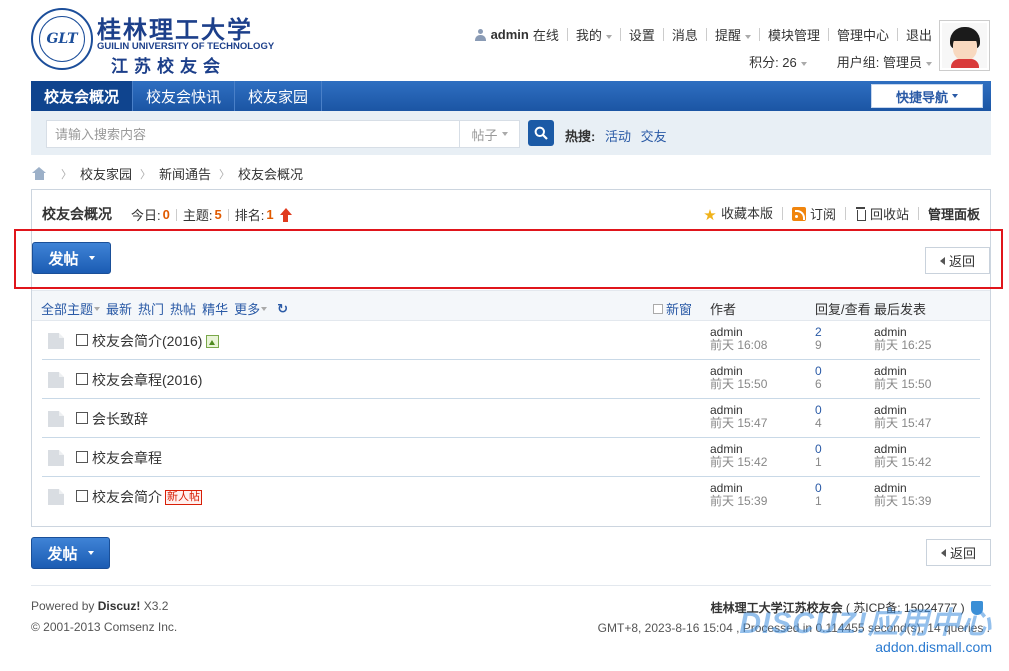 This screenshot has height=671, width=1009. Describe the element at coordinates (119, 308) in the screenshot. I see `filter-latest: 最新` at that location.